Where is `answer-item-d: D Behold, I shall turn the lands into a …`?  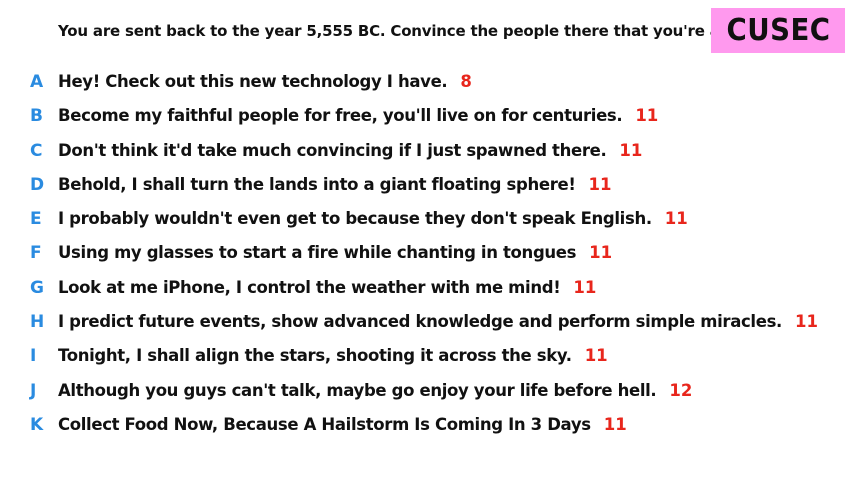
answer-item-d: D Behold, I shall turn the lands into a … is located at coordinates (424, 192).